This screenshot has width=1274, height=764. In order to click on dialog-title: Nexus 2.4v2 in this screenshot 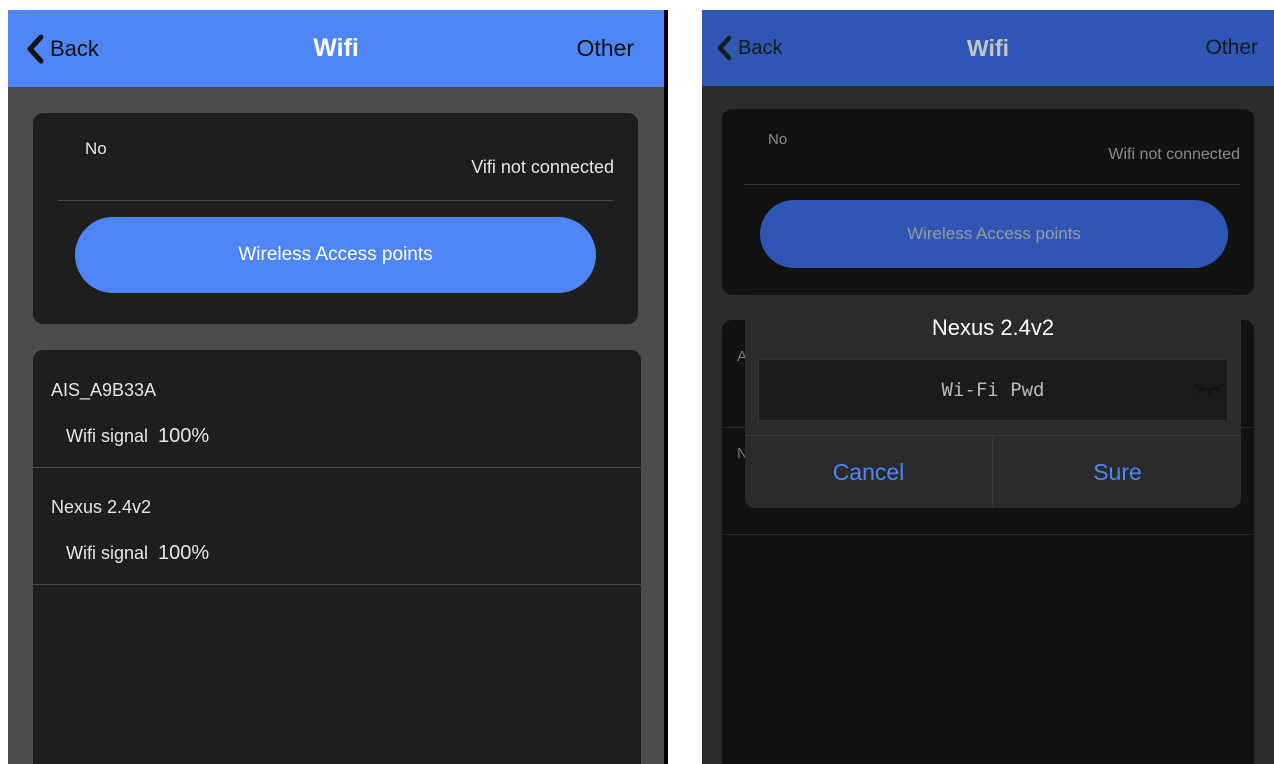, I will do `click(993, 327)`.